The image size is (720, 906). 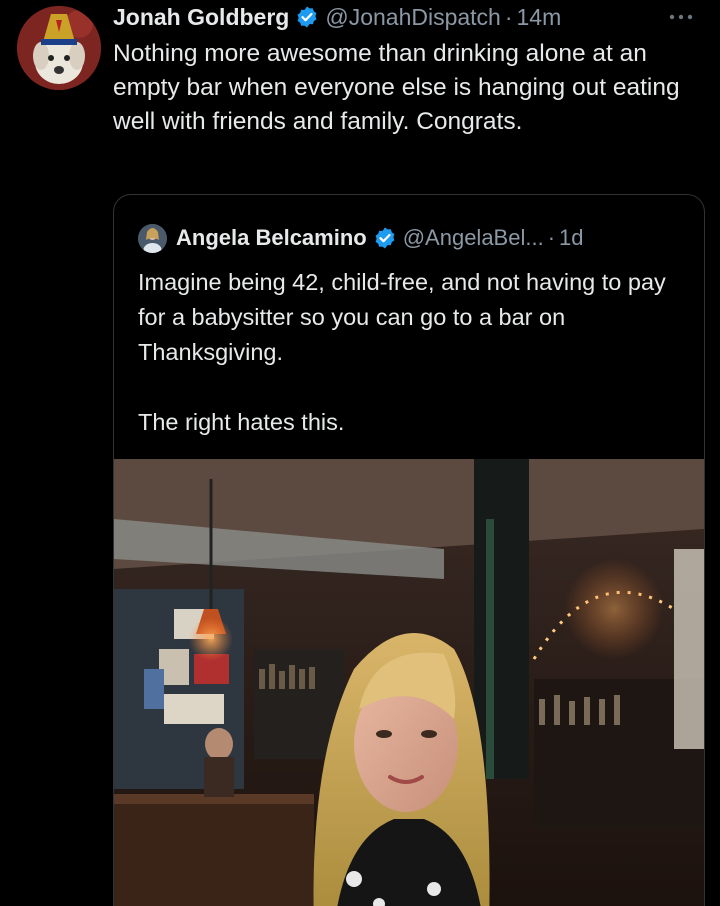 I want to click on quoted-author-display-name: Angela Belcamino, so click(x=271, y=238).